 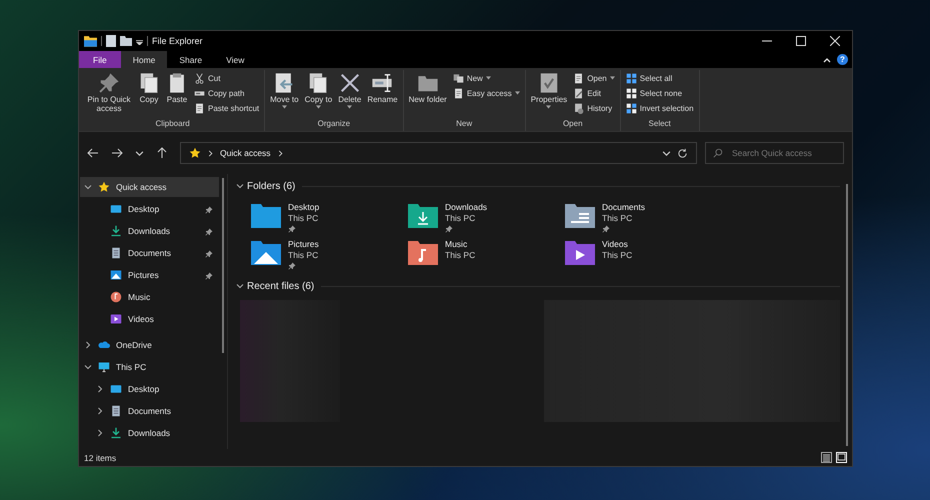 What do you see at coordinates (382, 83) in the screenshot?
I see `rename-icon` at bounding box center [382, 83].